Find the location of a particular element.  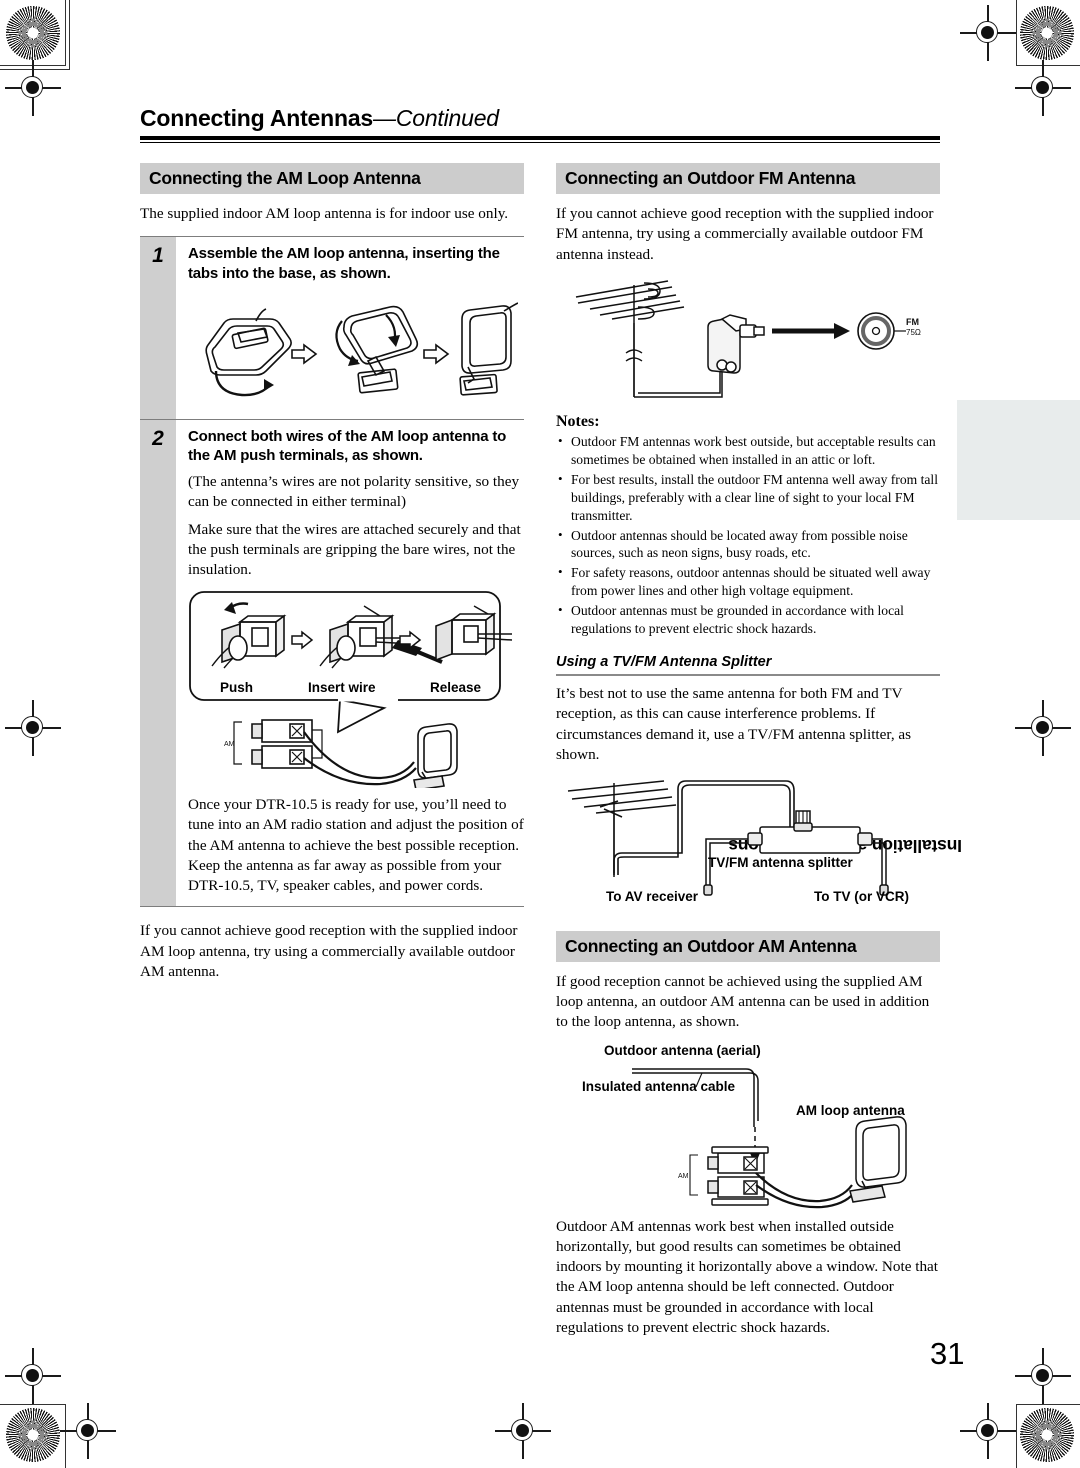

page-number: 31 is located at coordinates (947, 1353).